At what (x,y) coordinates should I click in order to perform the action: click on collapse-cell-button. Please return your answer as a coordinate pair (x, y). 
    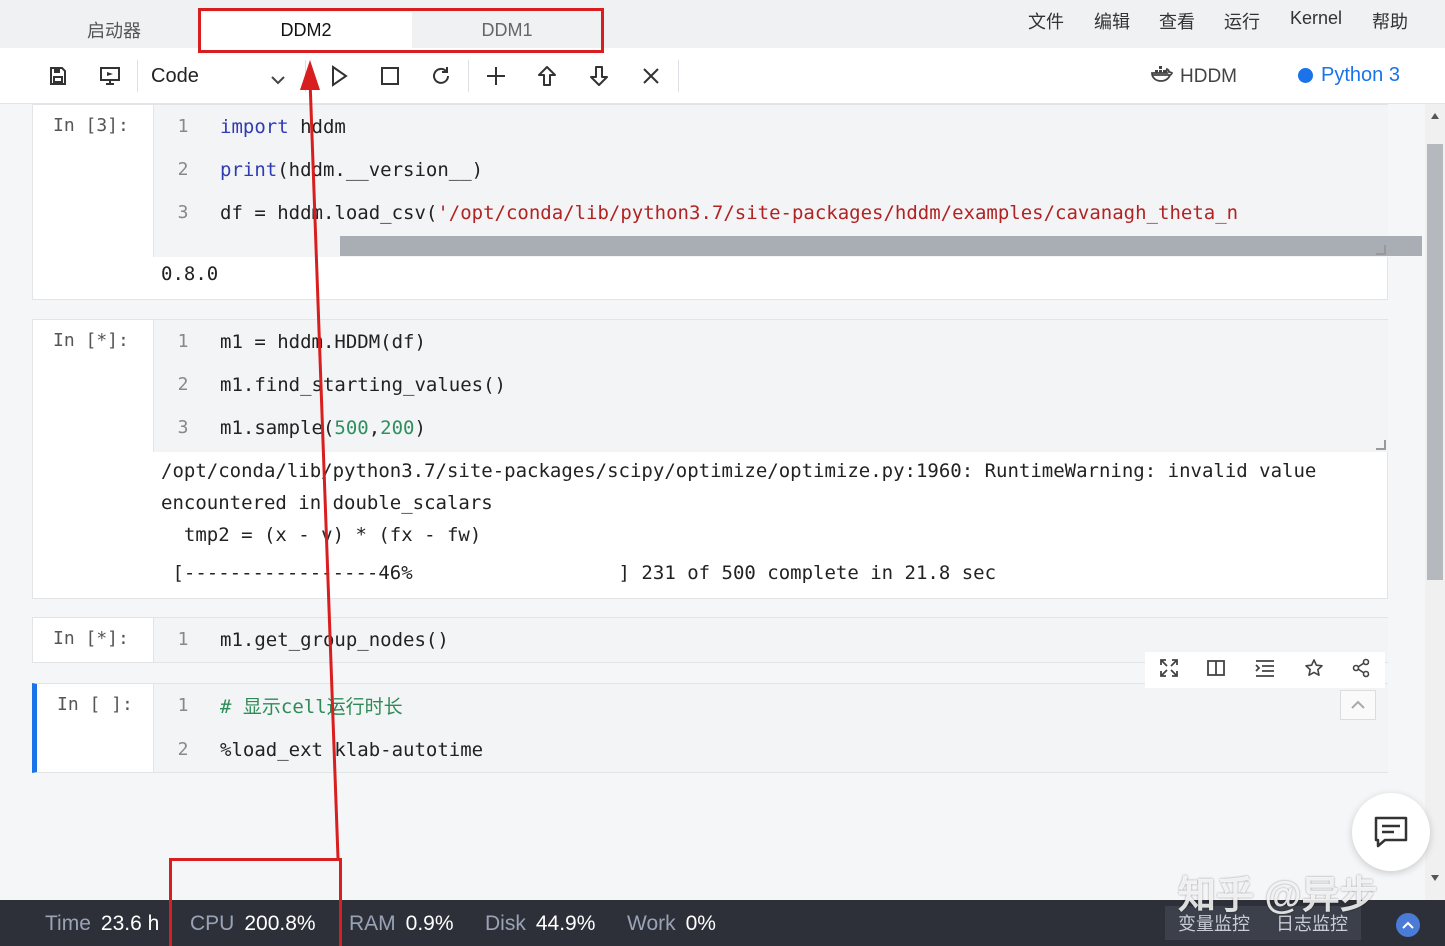
    Looking at the image, I should click on (1358, 705).